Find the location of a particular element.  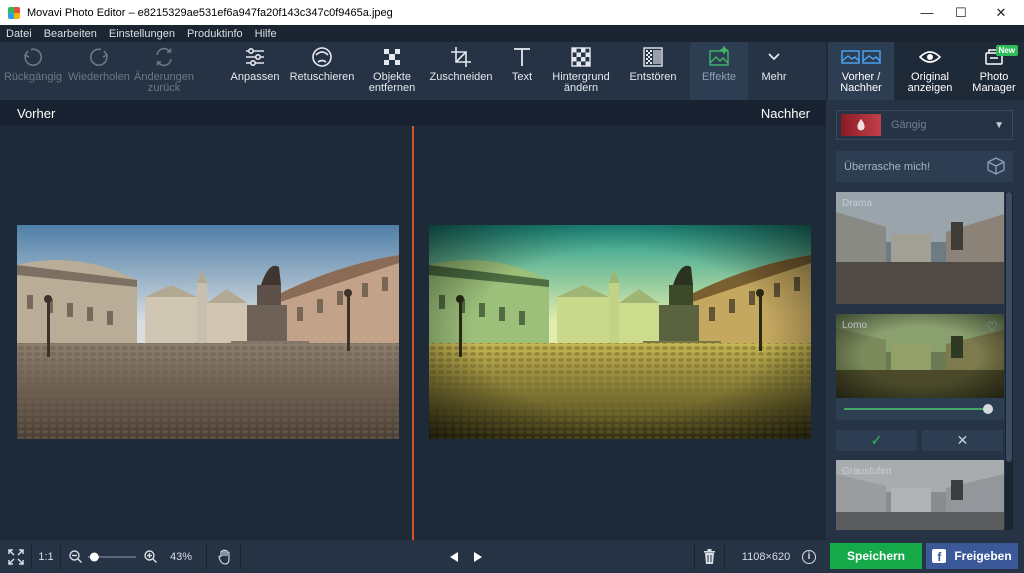

zoom-slider-handle is located at coordinates (94, 556).